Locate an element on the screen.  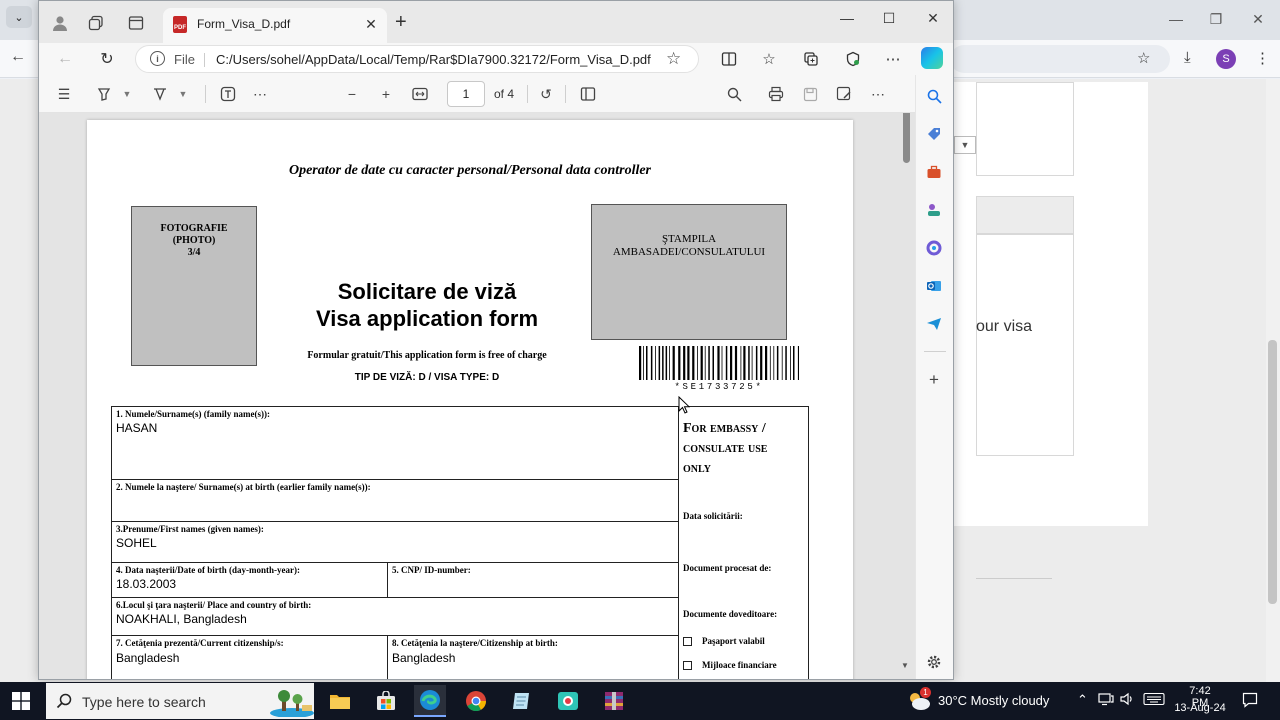
pdf-scroll-thumb is located at coordinates (906, 138).